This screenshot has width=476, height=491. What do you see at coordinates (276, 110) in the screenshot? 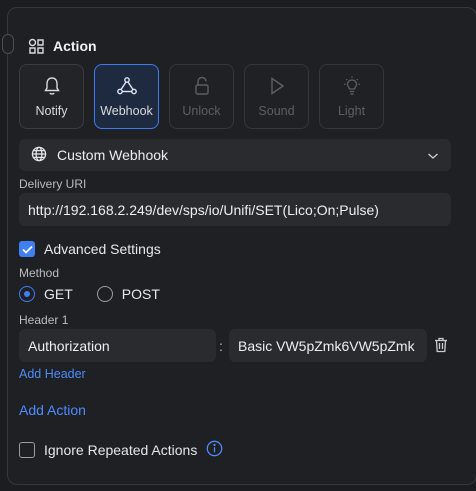
I see `tile-label: Sound` at bounding box center [276, 110].